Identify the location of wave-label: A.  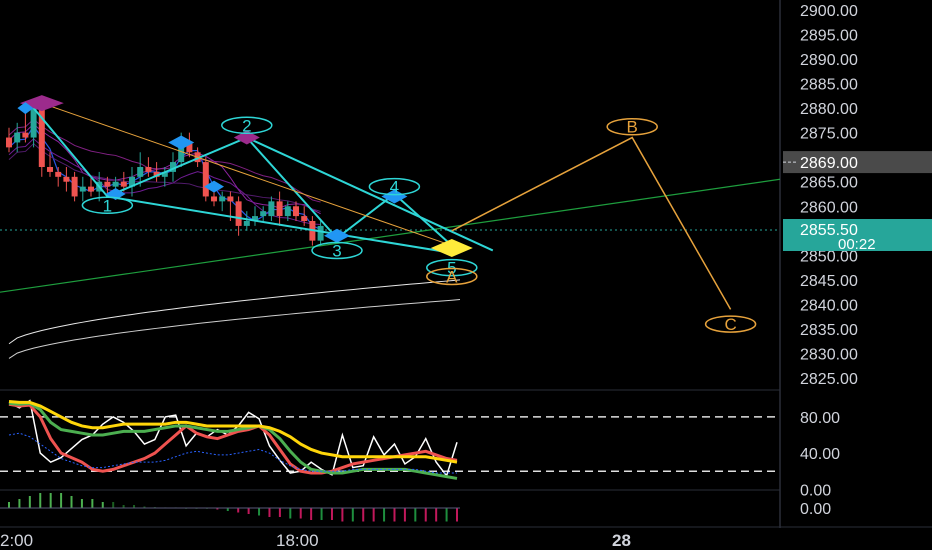
(452, 276).